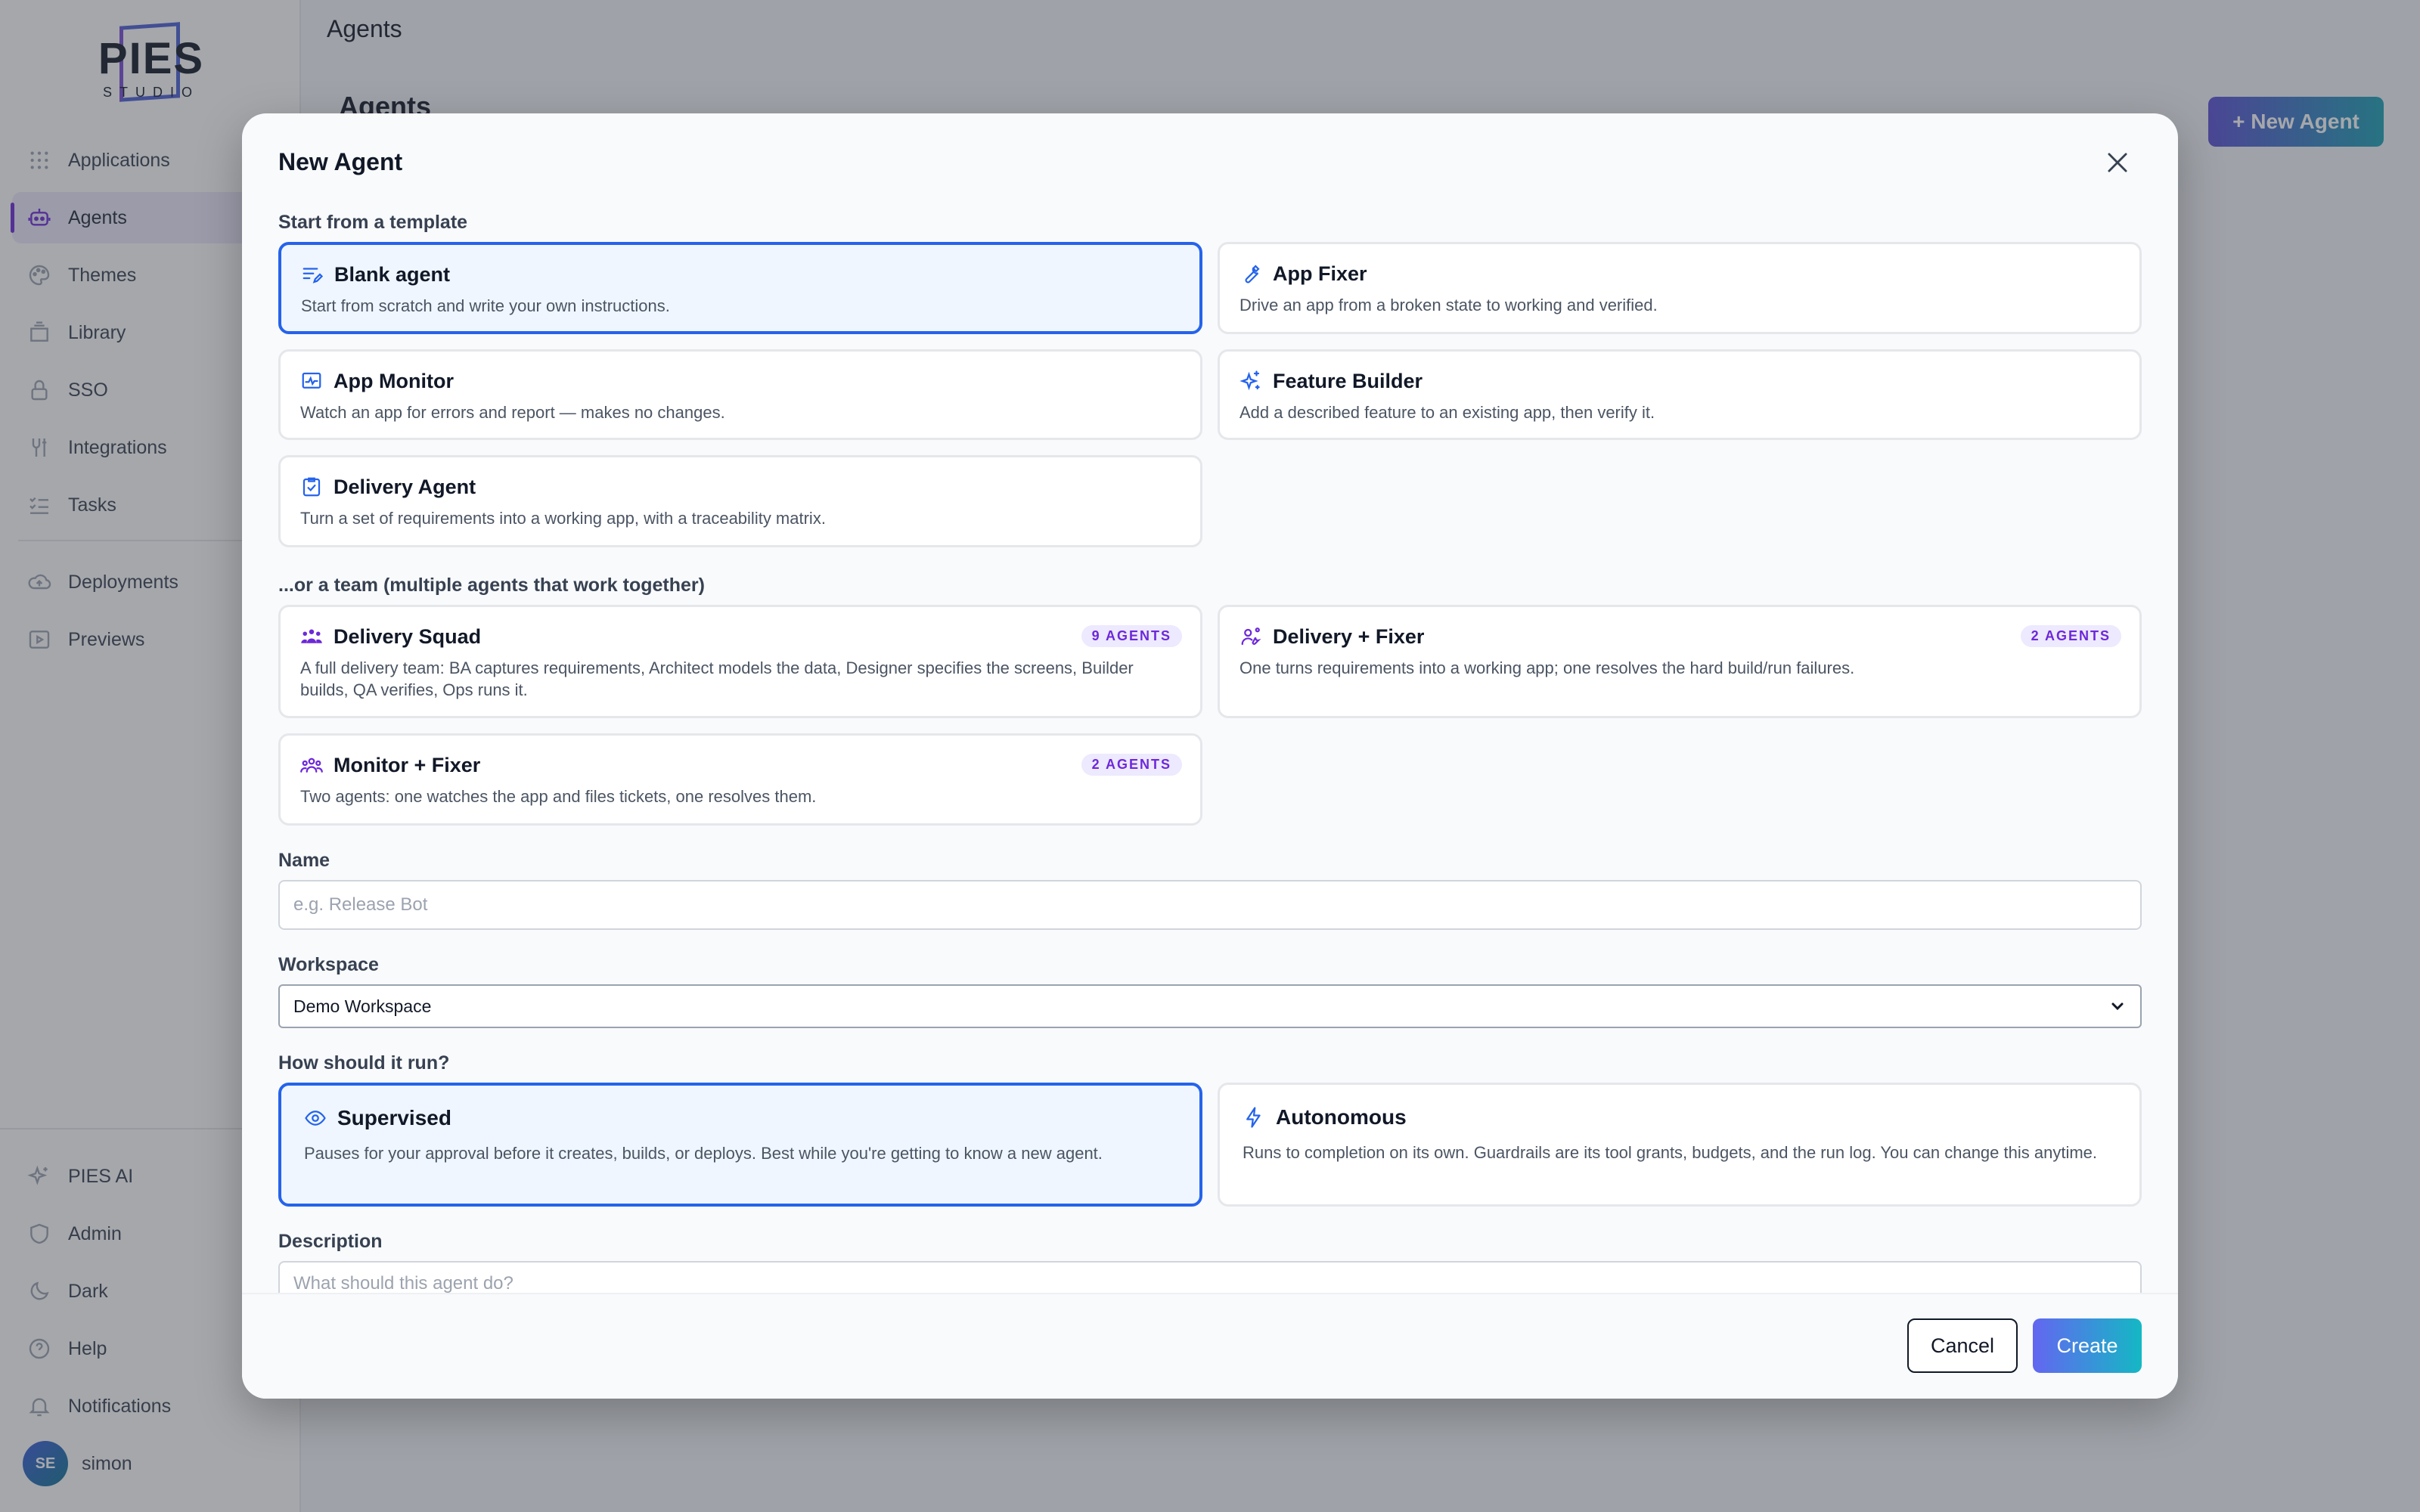  What do you see at coordinates (328, 964) in the screenshot?
I see `workspace-label: Workspace` at bounding box center [328, 964].